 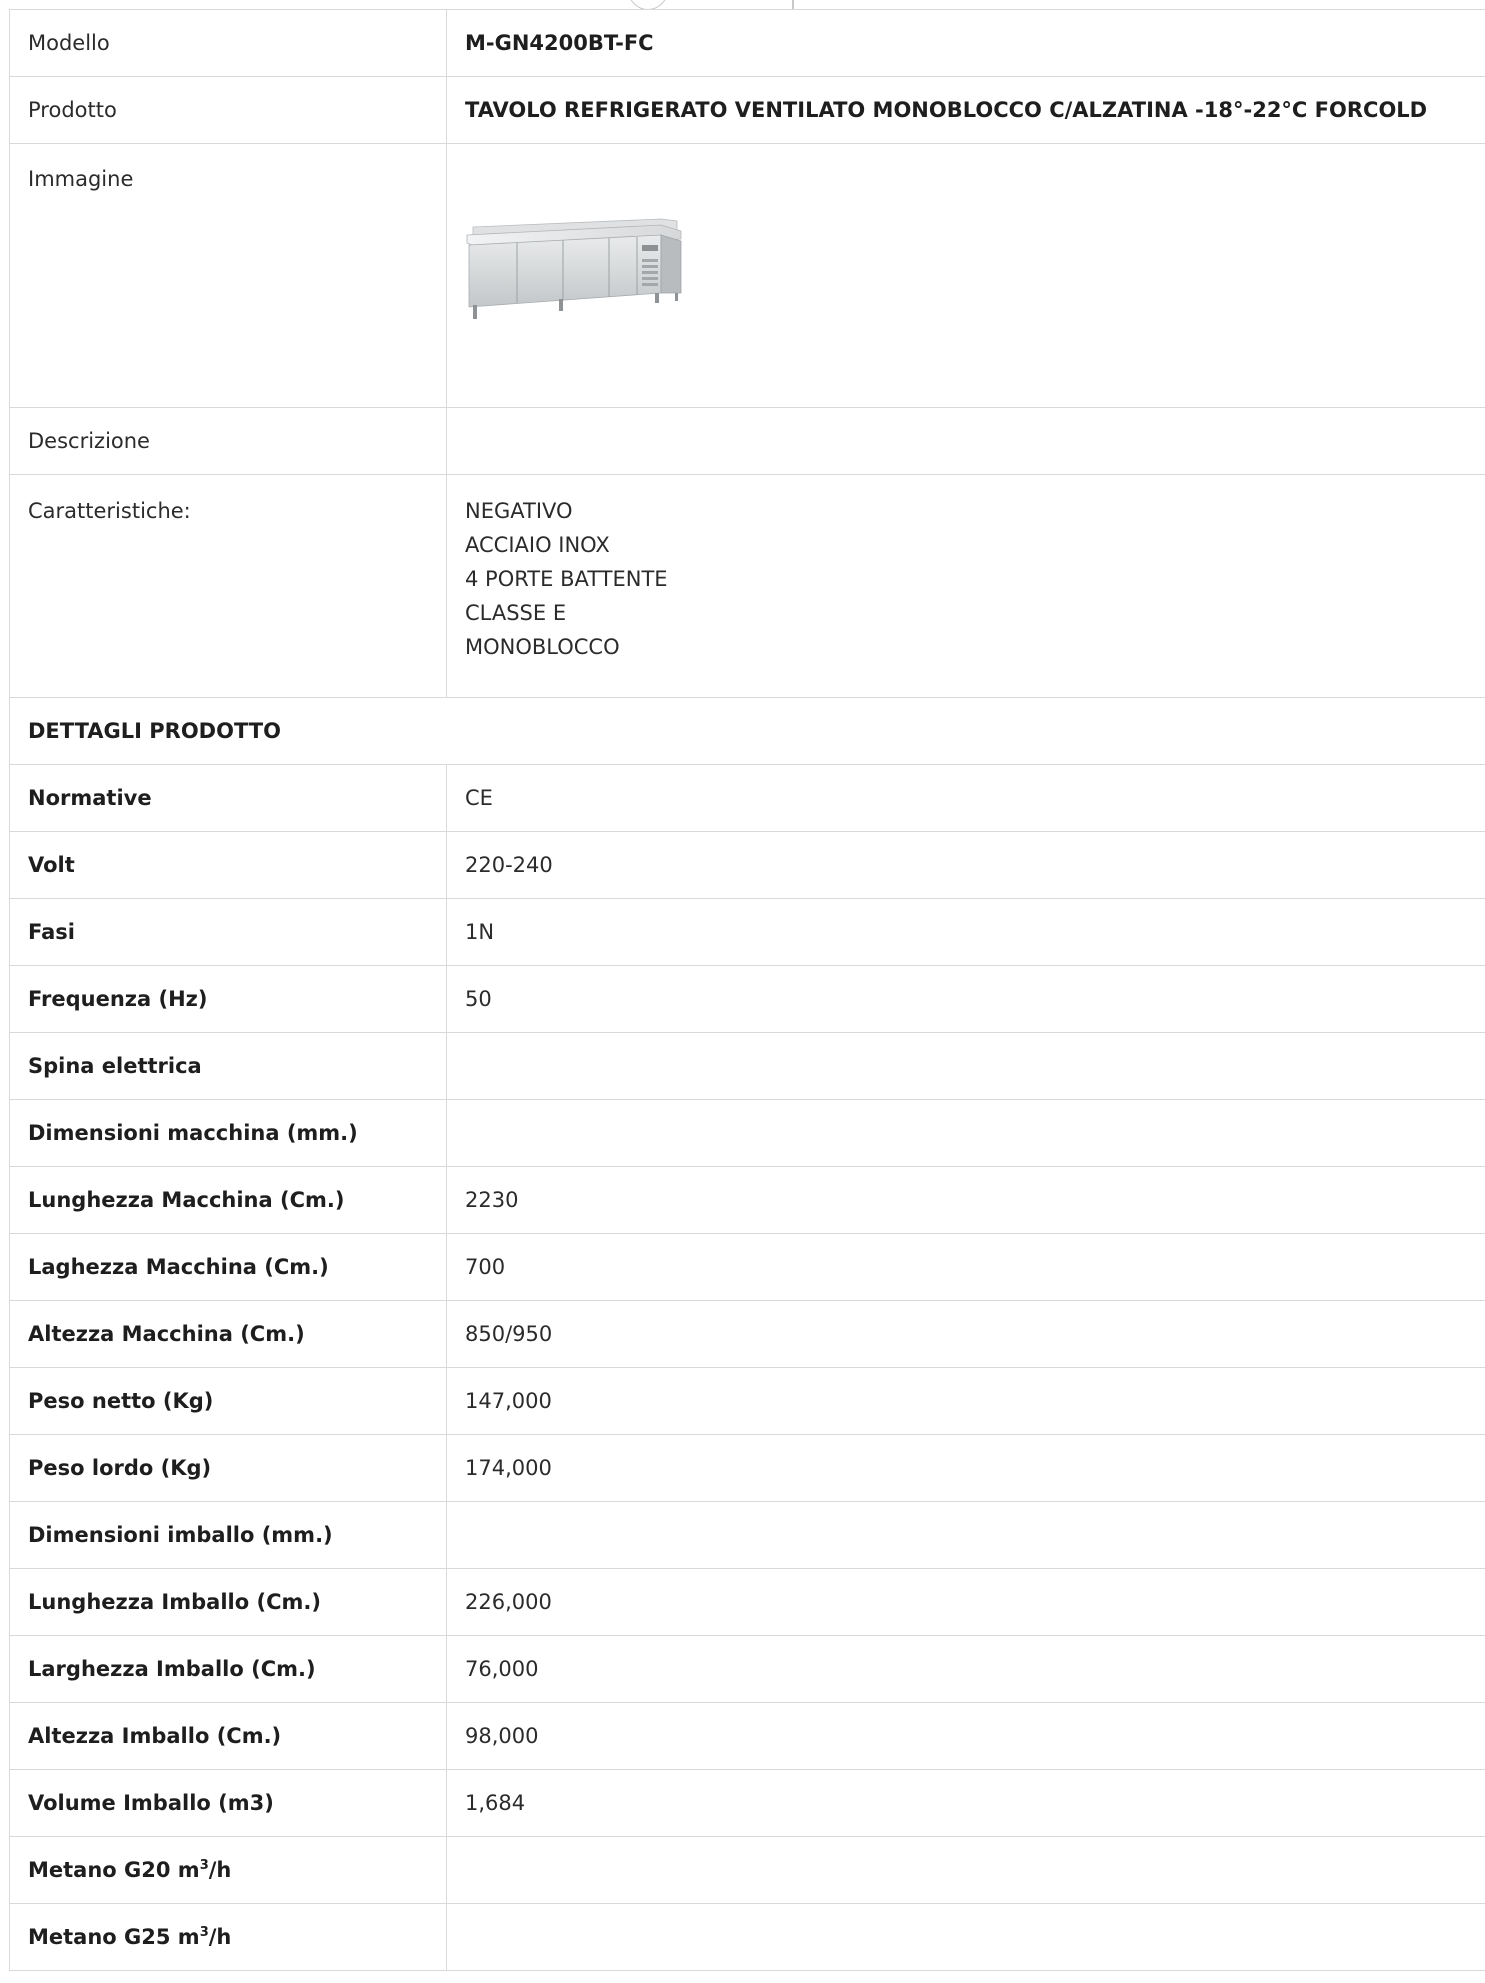 I want to click on detail-row: Peso netto (Kg) 147,000, so click(x=747, y=1401).